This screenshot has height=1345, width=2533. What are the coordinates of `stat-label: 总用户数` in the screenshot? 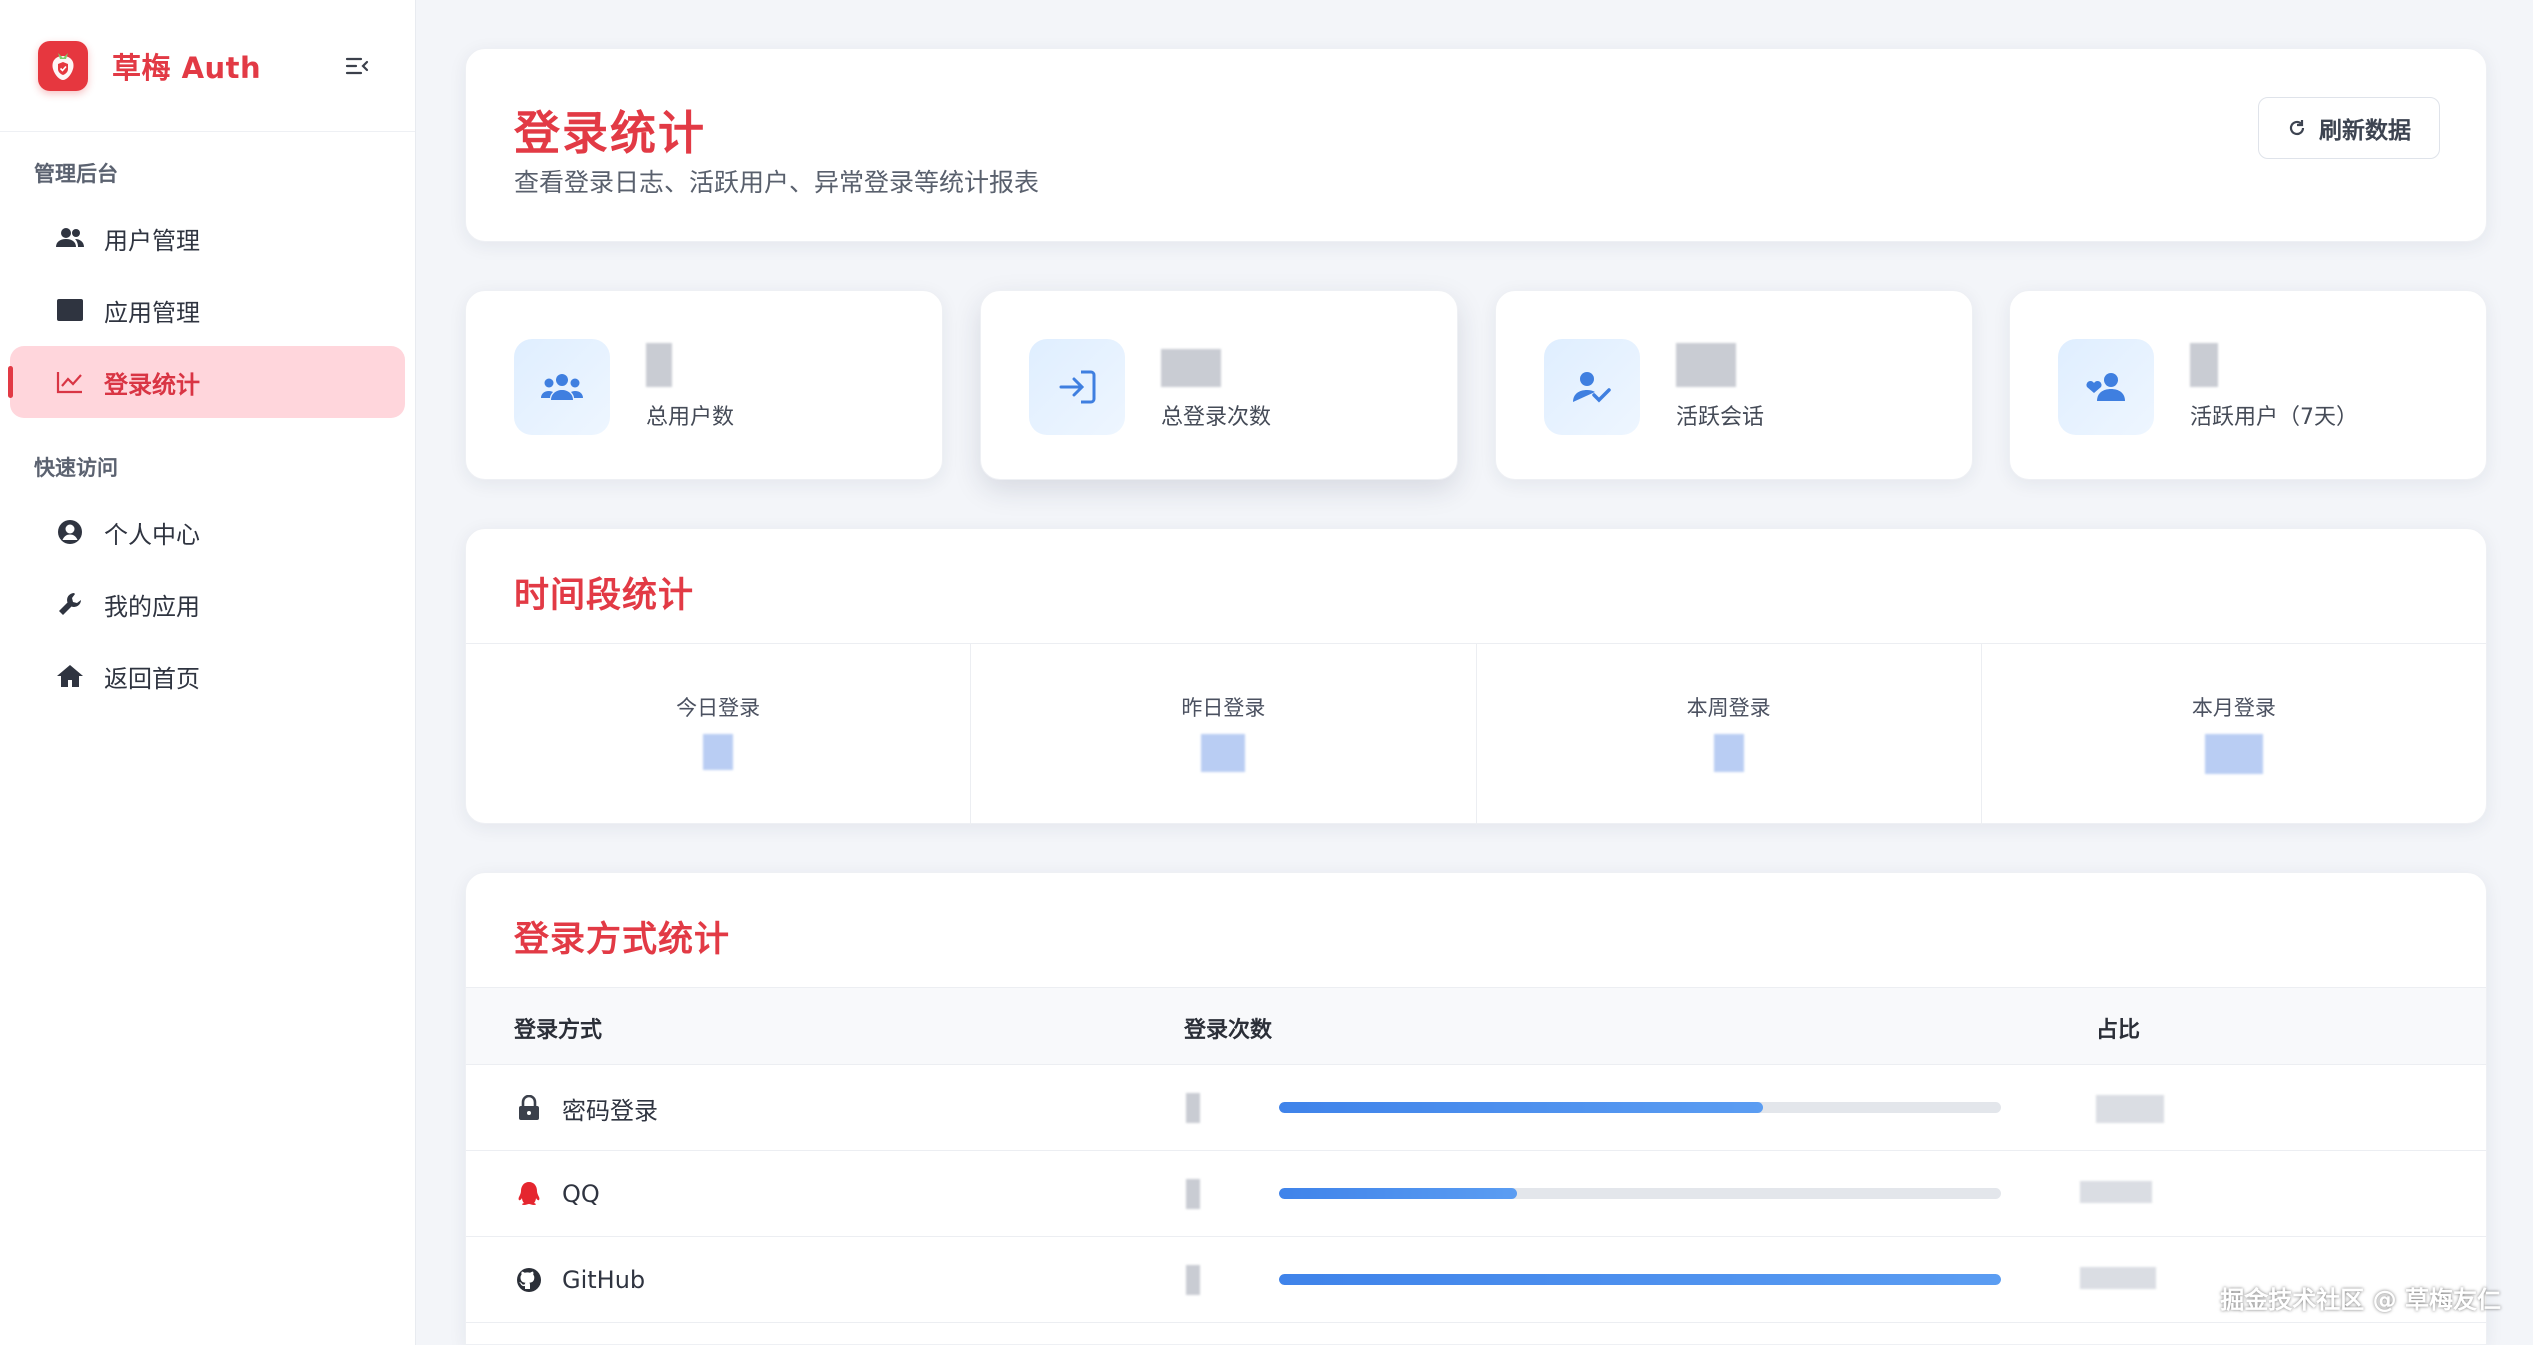 It's located at (690, 417).